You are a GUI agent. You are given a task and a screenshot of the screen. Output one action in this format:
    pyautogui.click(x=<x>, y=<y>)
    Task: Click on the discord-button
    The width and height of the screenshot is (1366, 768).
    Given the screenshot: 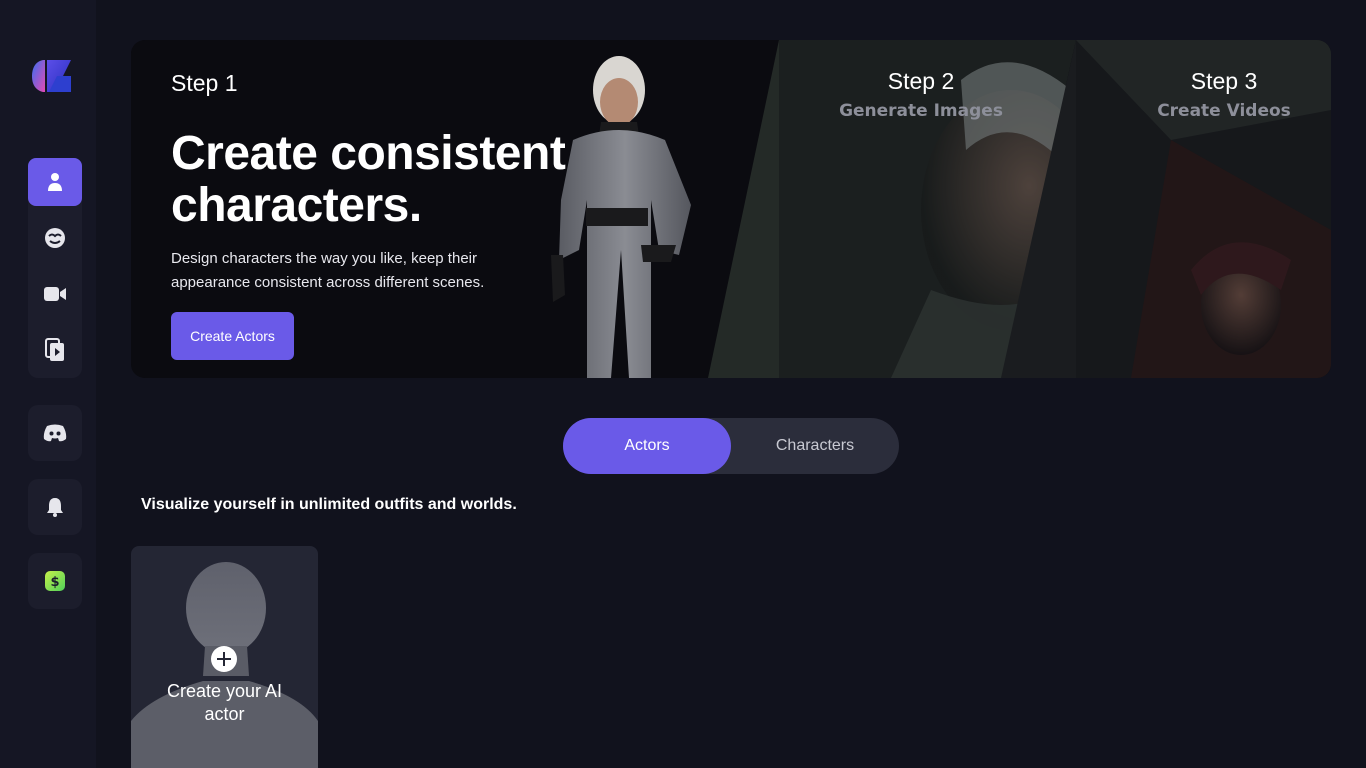 What is the action you would take?
    pyautogui.click(x=55, y=433)
    